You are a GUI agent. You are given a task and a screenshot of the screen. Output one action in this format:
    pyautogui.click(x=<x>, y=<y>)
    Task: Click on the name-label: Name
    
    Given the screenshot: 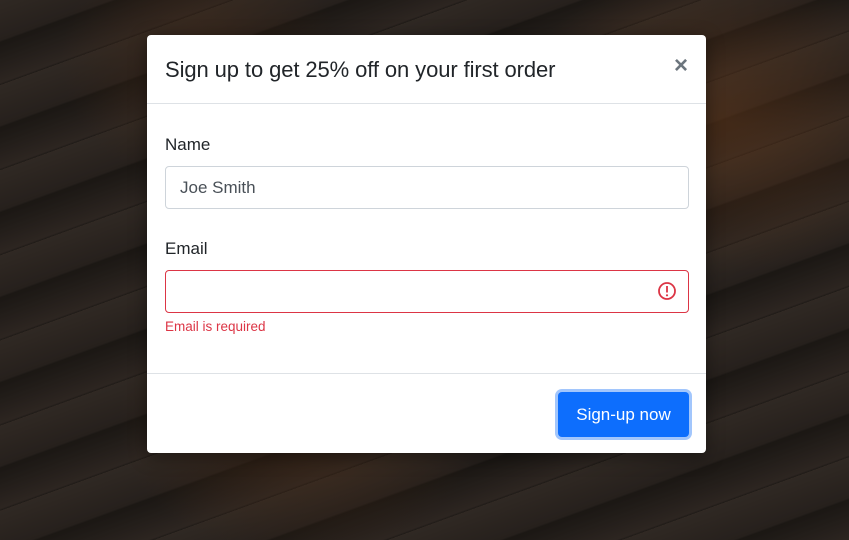 What is the action you would take?
    pyautogui.click(x=188, y=144)
    